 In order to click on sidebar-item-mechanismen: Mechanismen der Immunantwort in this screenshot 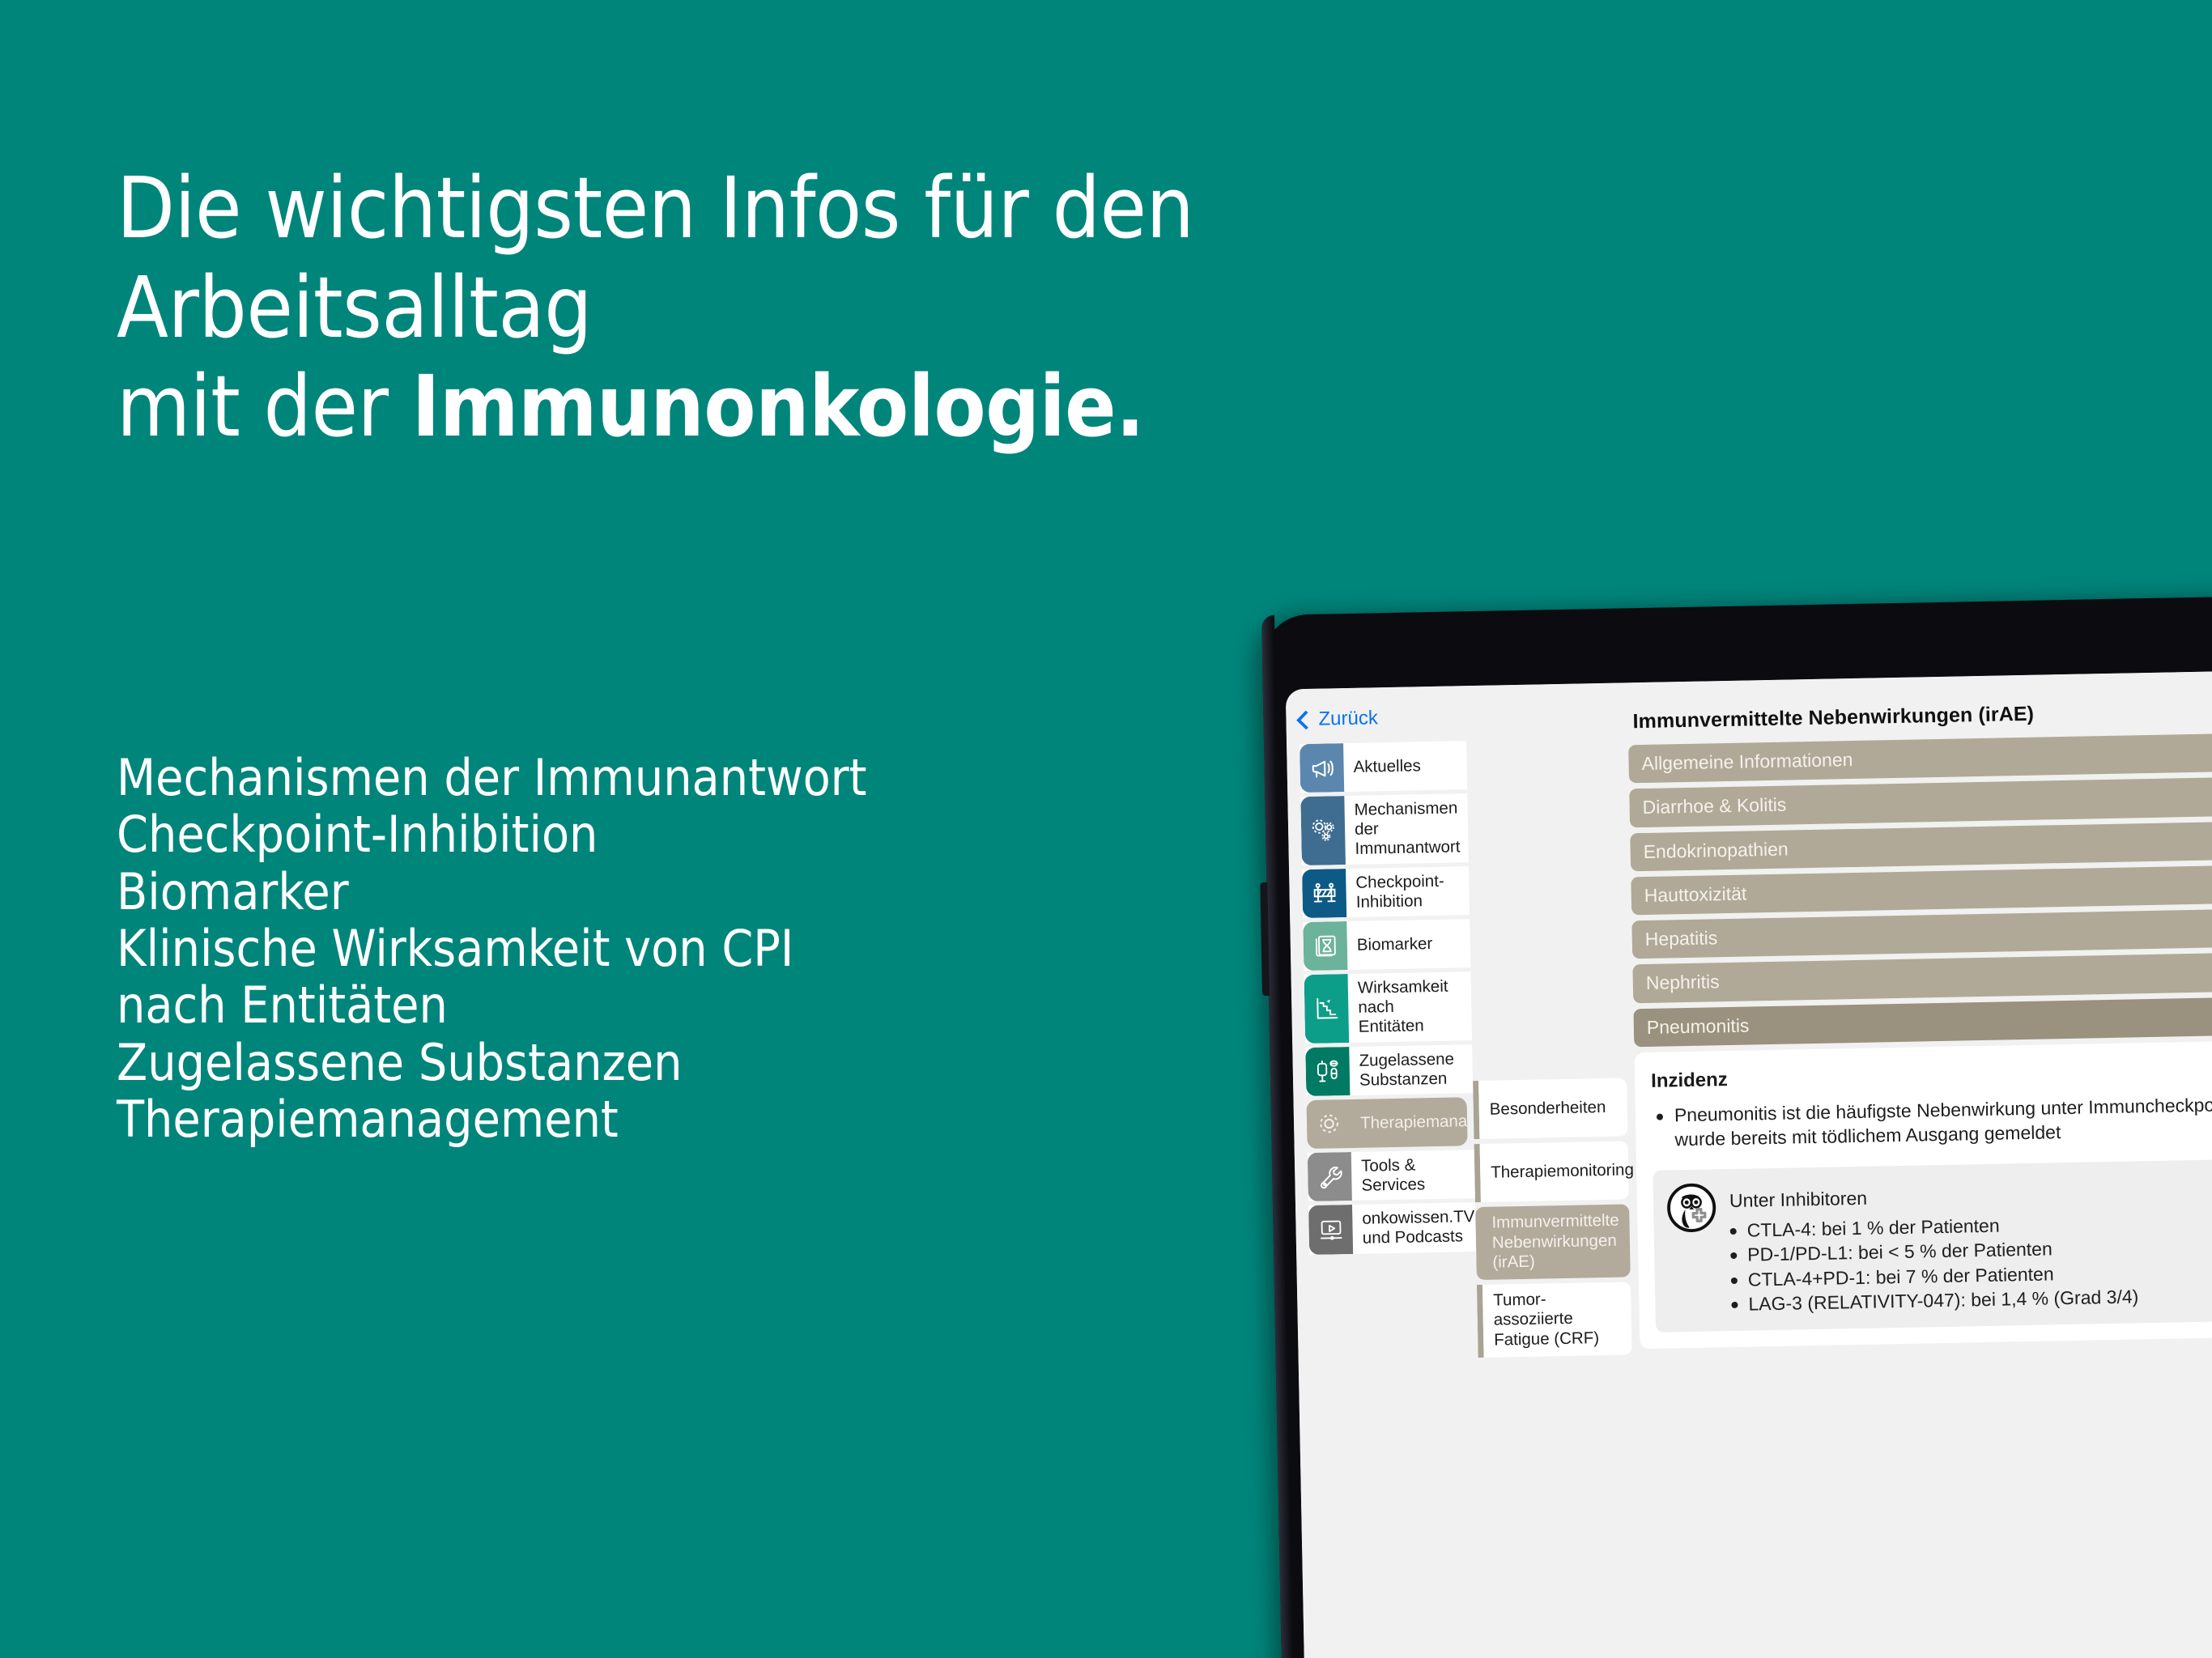, I will do `click(1385, 829)`.